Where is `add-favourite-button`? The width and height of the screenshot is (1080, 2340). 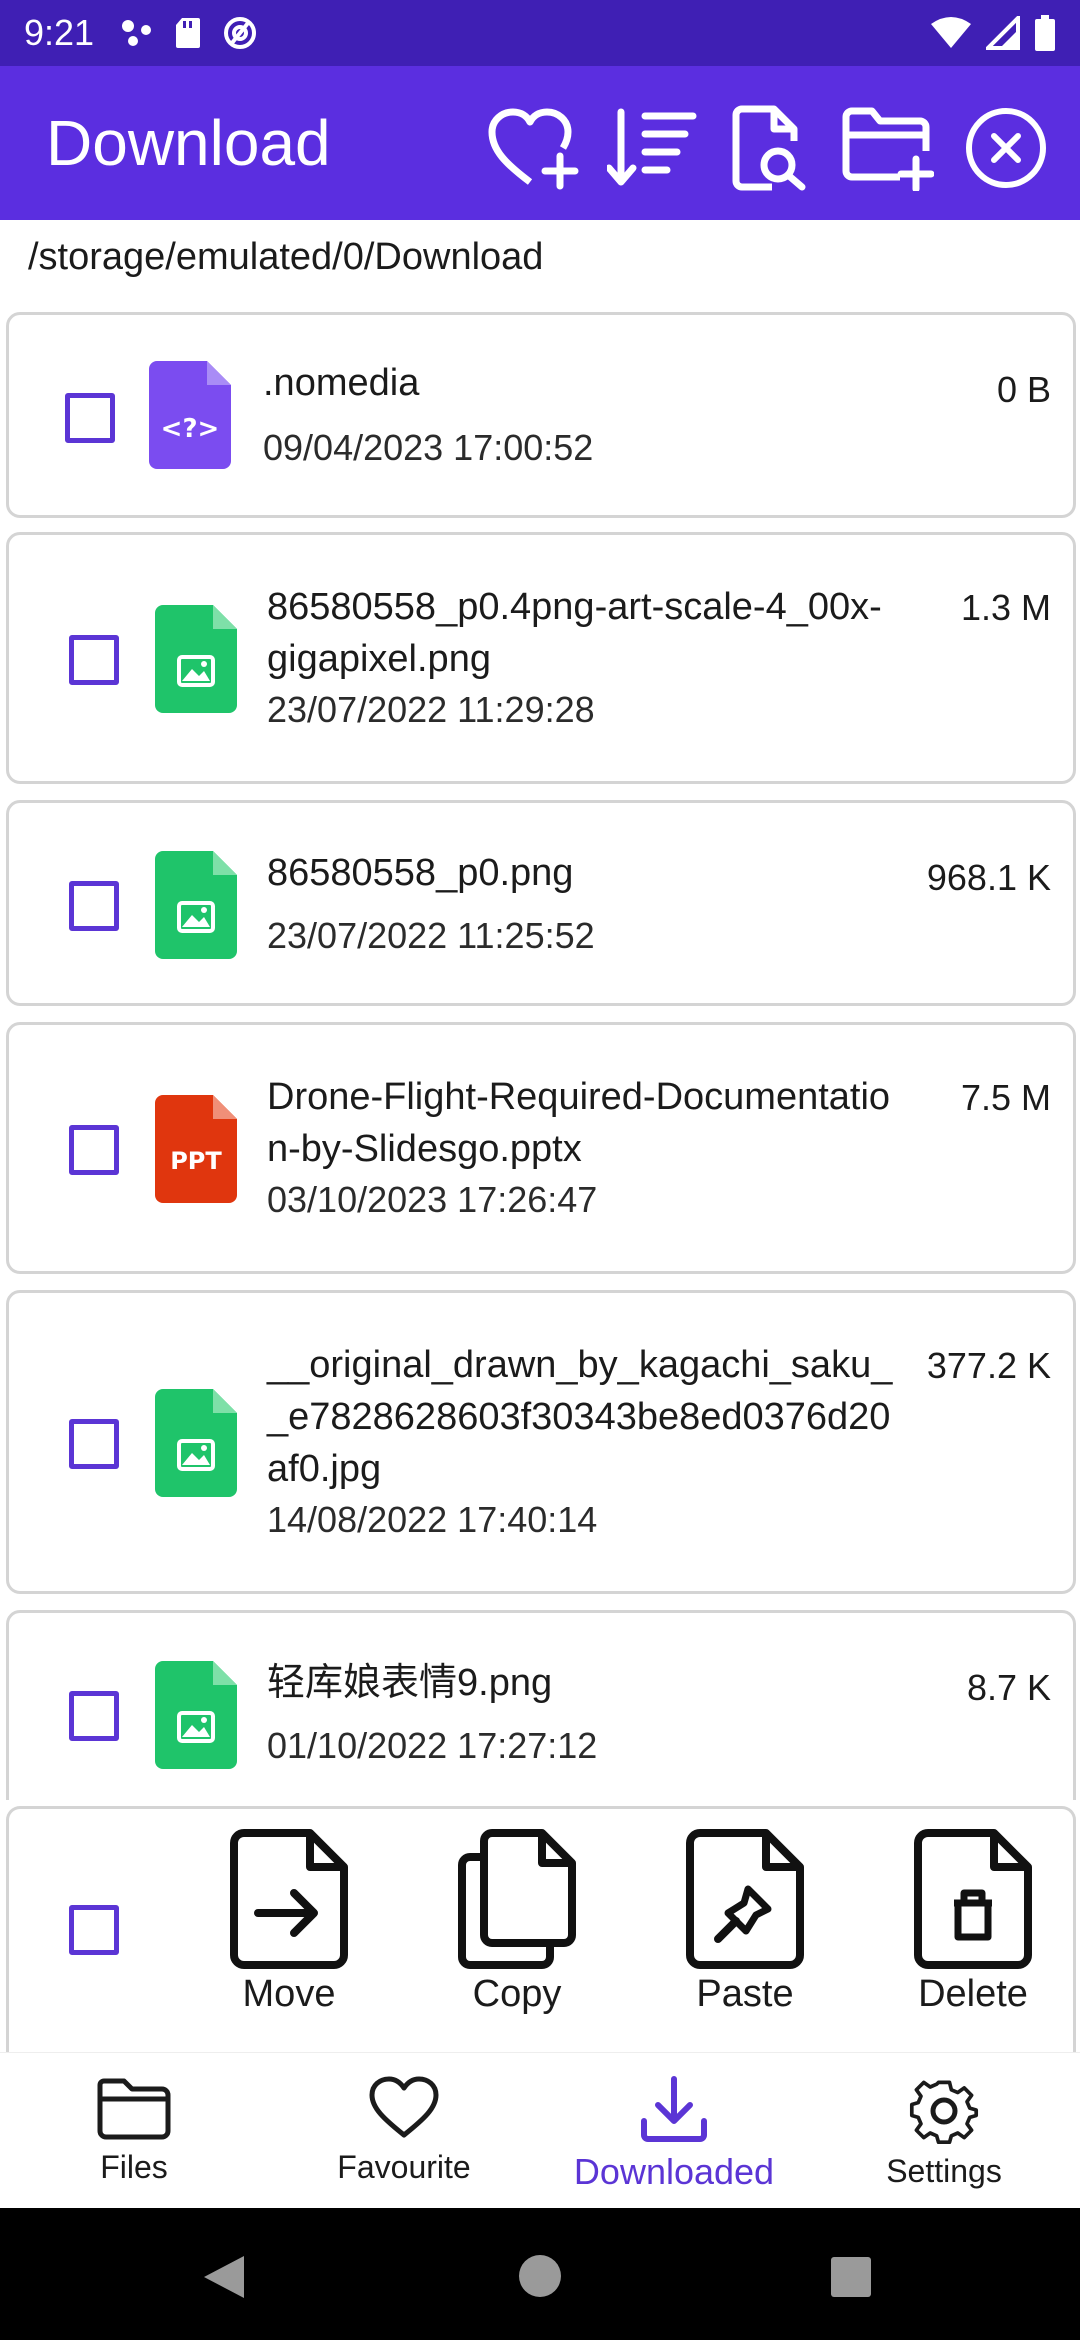 add-favourite-button is located at coordinates (534, 148).